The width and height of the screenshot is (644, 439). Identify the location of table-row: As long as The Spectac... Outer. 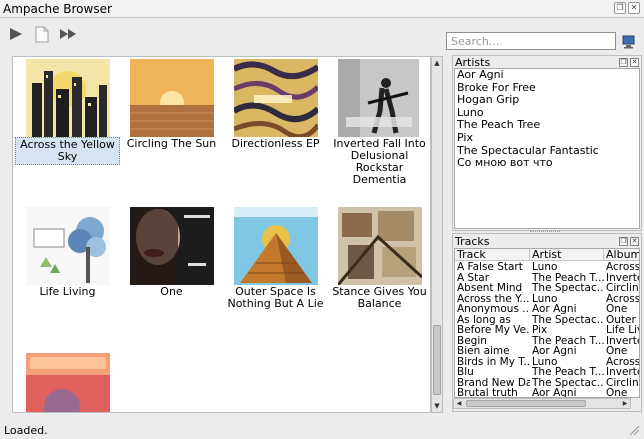
(547, 320).